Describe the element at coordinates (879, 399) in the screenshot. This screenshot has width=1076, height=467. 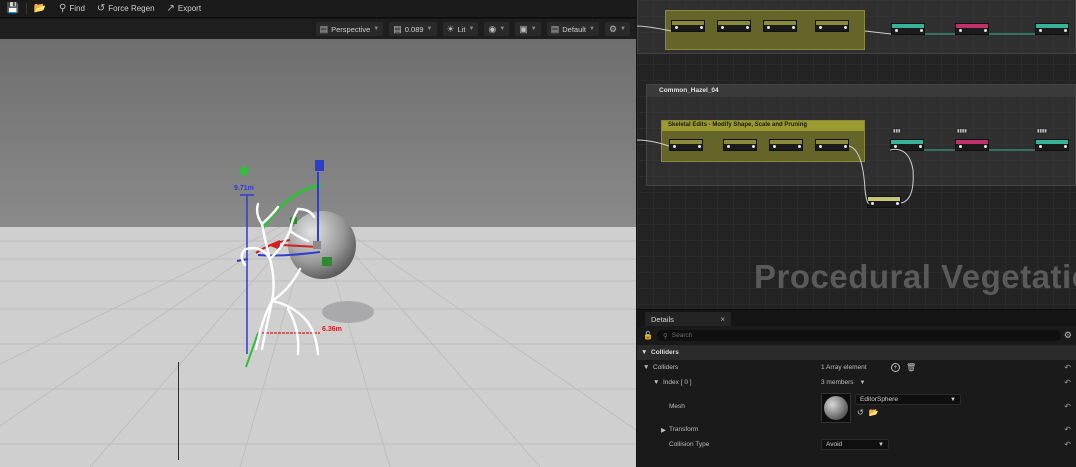
I see `mesh-value: EditorSphere` at that location.